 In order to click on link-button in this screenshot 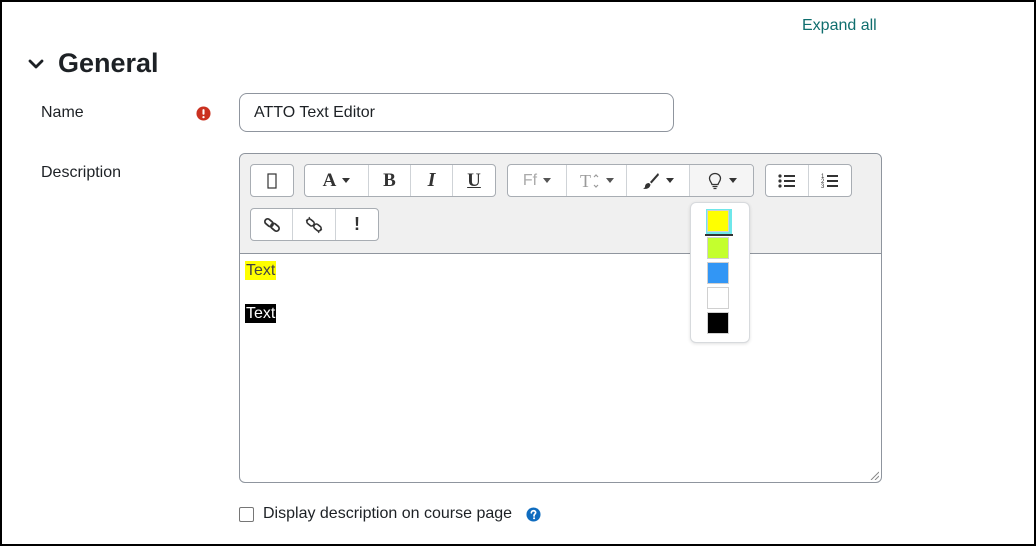, I will do `click(272, 224)`.